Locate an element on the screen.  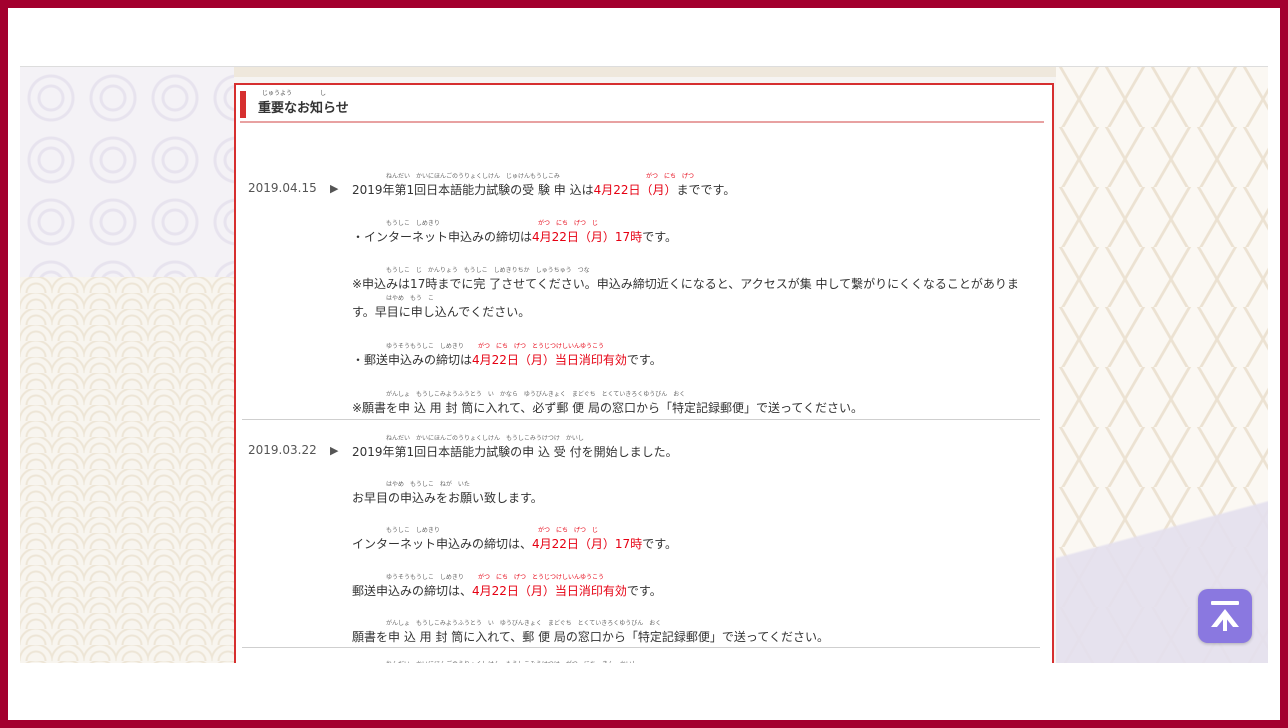
notice-text-line: 2019年第1回日本語能力試験の申 込 受 付を開始しました。 is located at coordinates (515, 451).